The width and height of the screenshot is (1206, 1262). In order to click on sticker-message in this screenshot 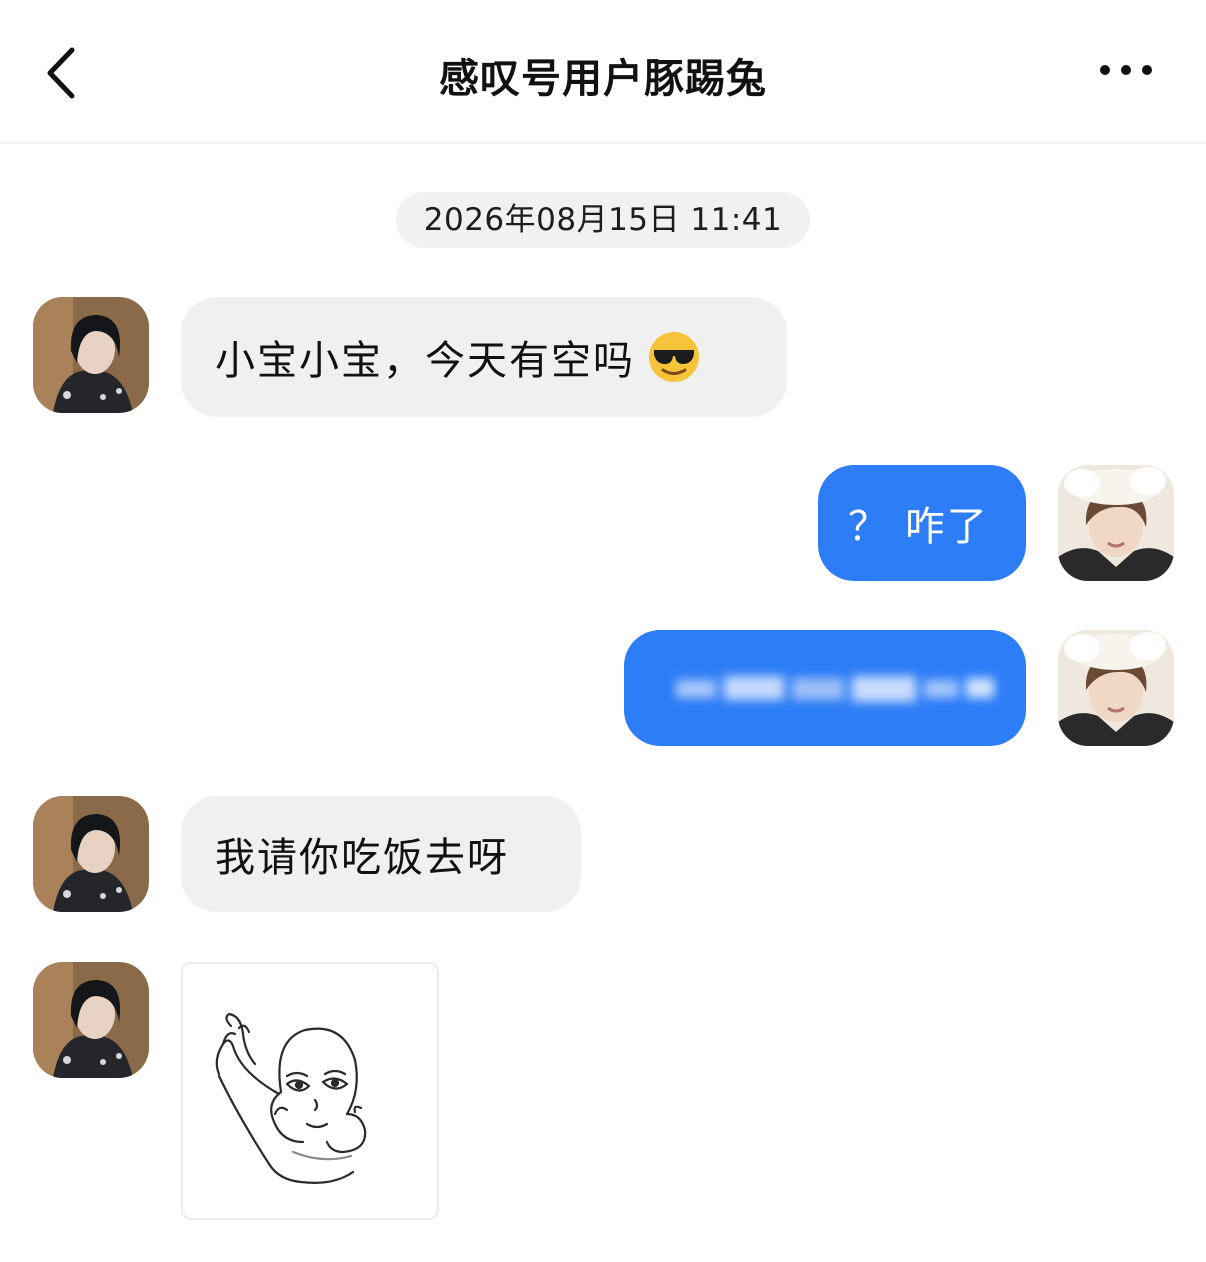, I will do `click(310, 1091)`.